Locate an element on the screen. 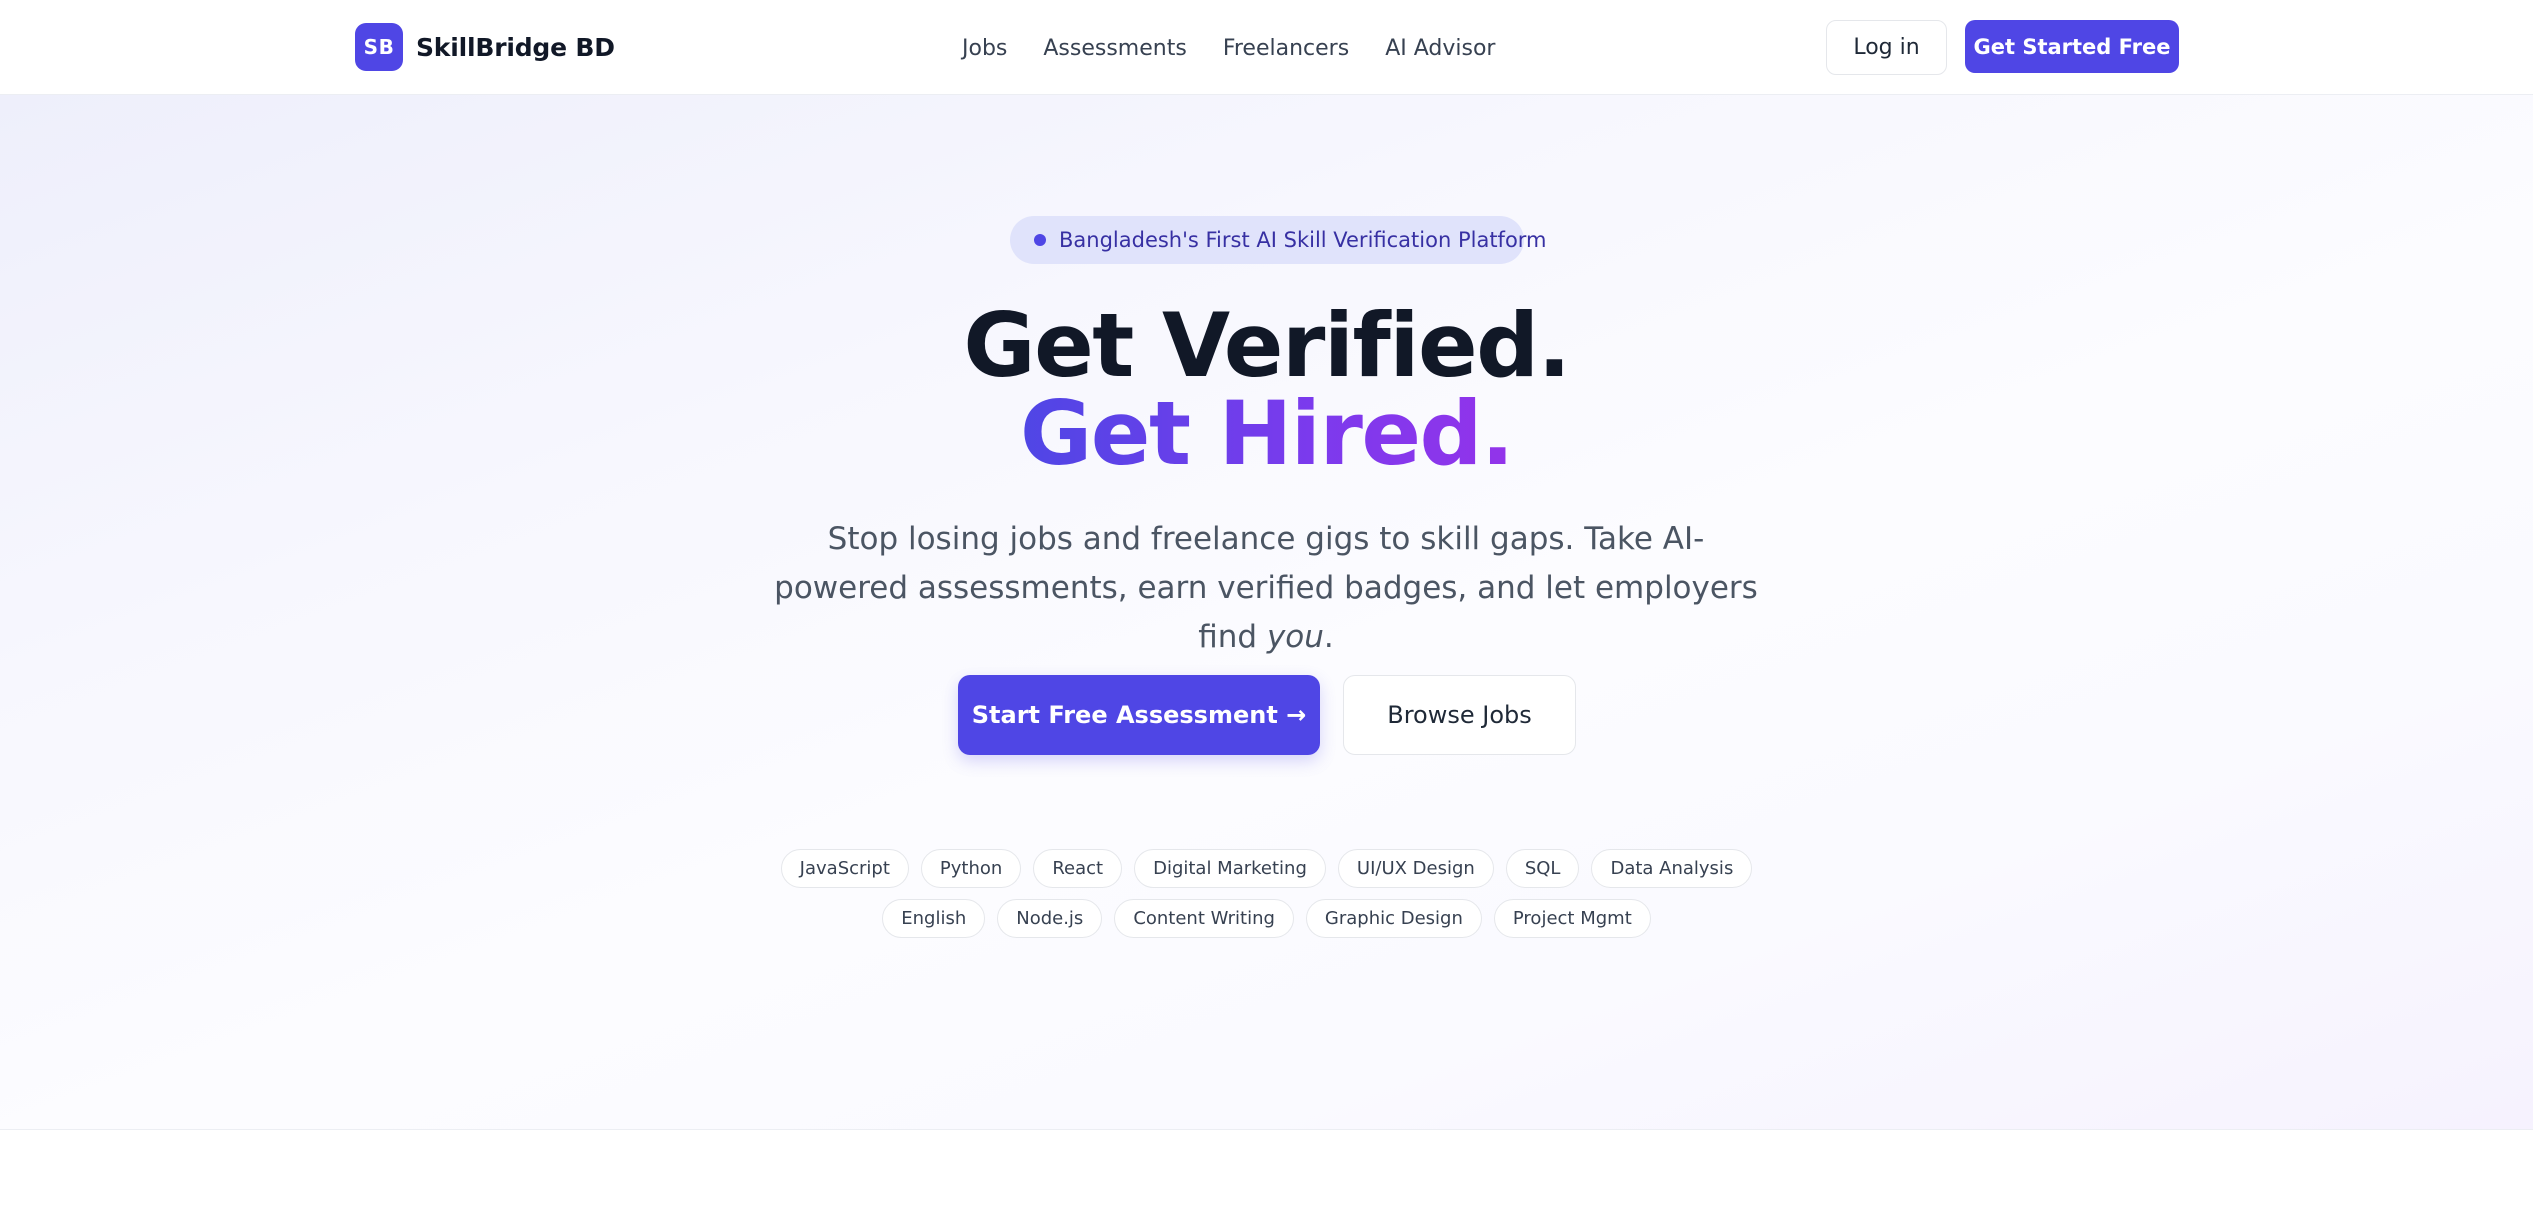  subtitle-emphasis: you is located at coordinates (1295, 637).